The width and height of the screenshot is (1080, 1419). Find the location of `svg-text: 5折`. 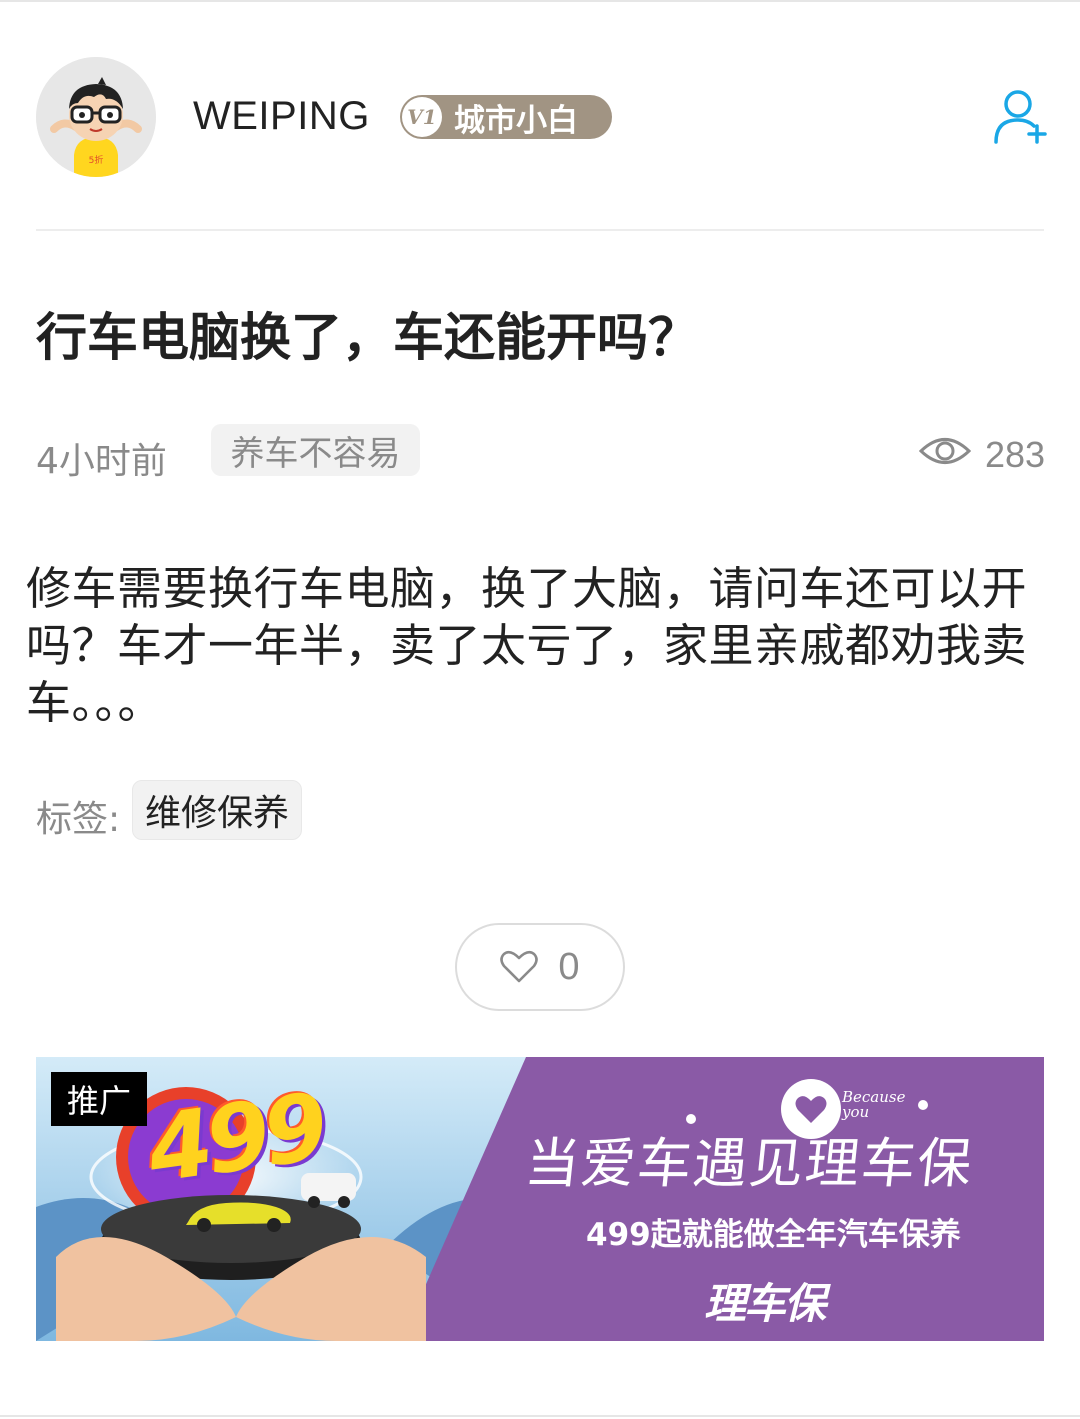

svg-text: 5折 is located at coordinates (96, 160).